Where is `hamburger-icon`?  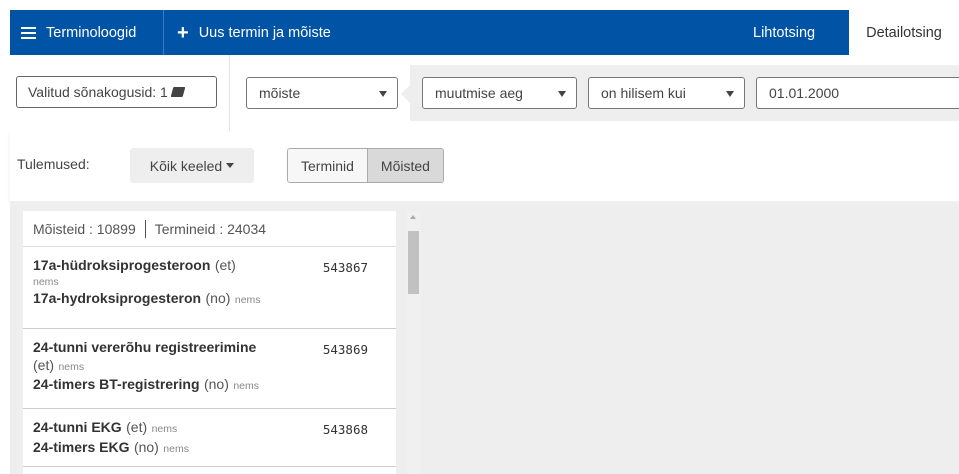 hamburger-icon is located at coordinates (28, 32).